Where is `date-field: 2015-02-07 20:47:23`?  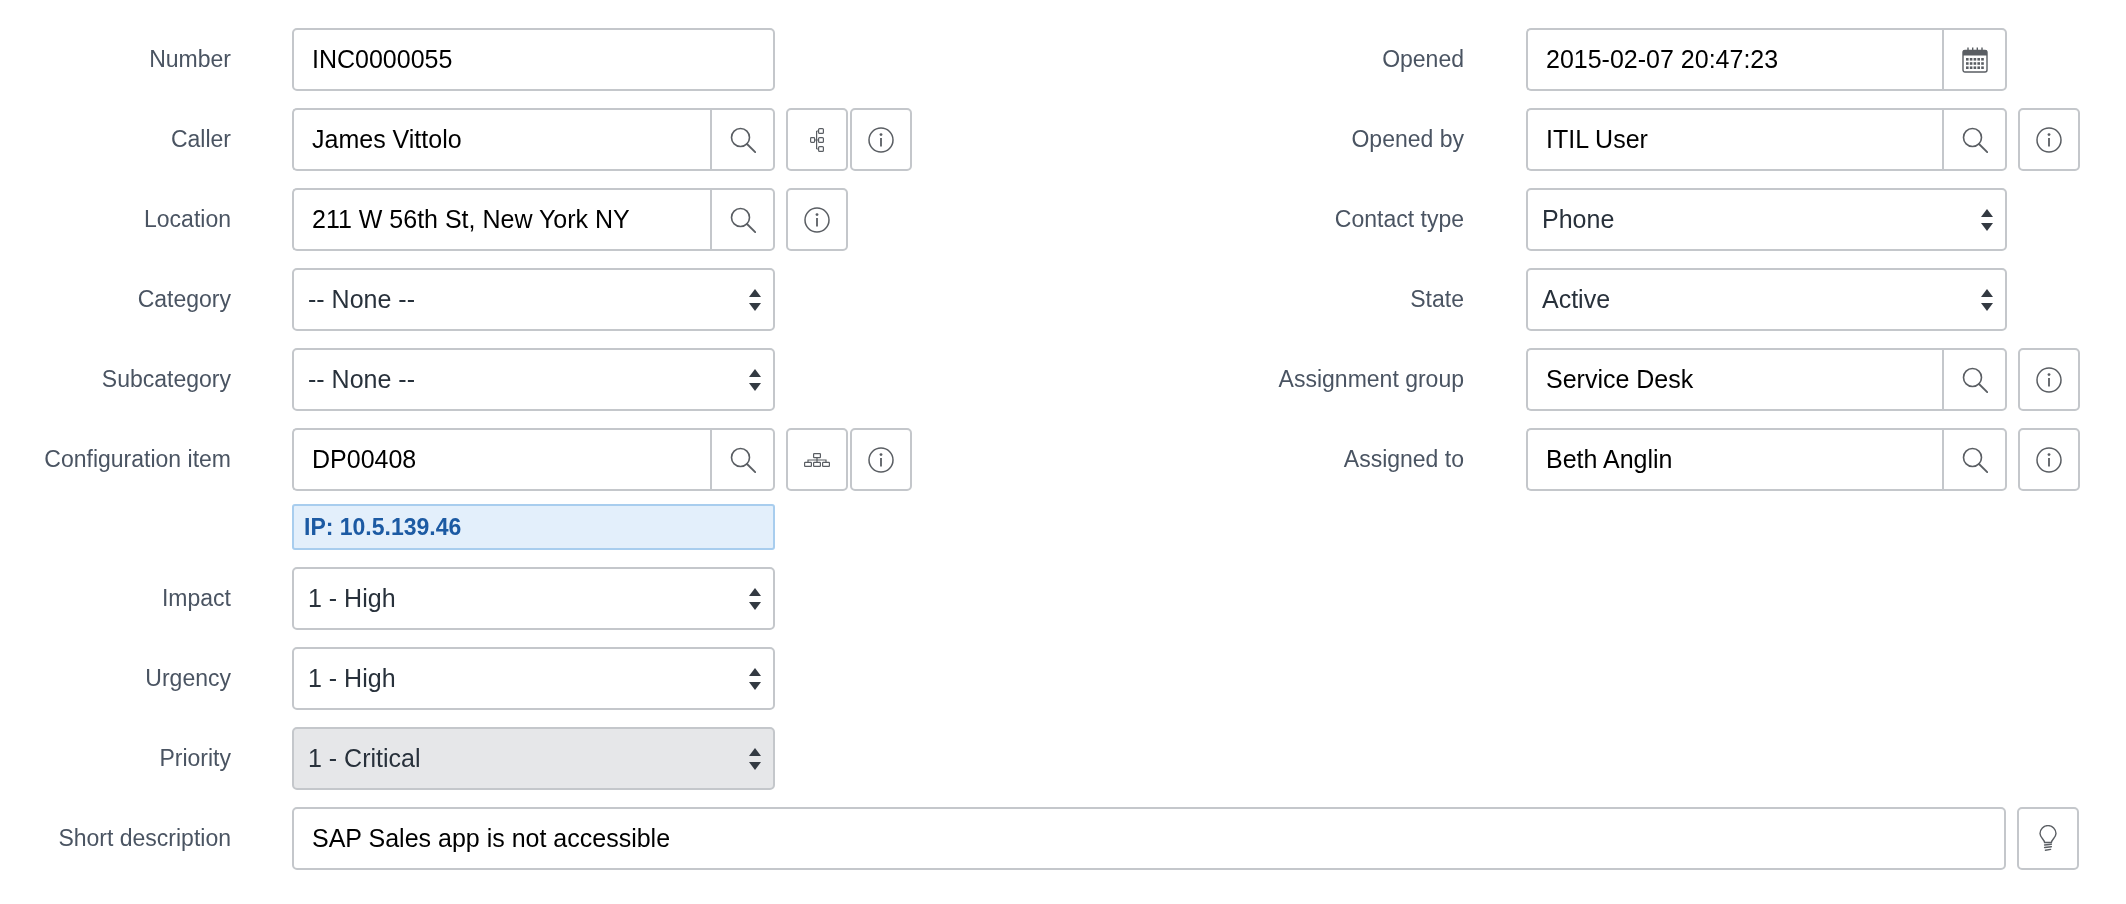 date-field: 2015-02-07 20:47:23 is located at coordinates (1734, 59).